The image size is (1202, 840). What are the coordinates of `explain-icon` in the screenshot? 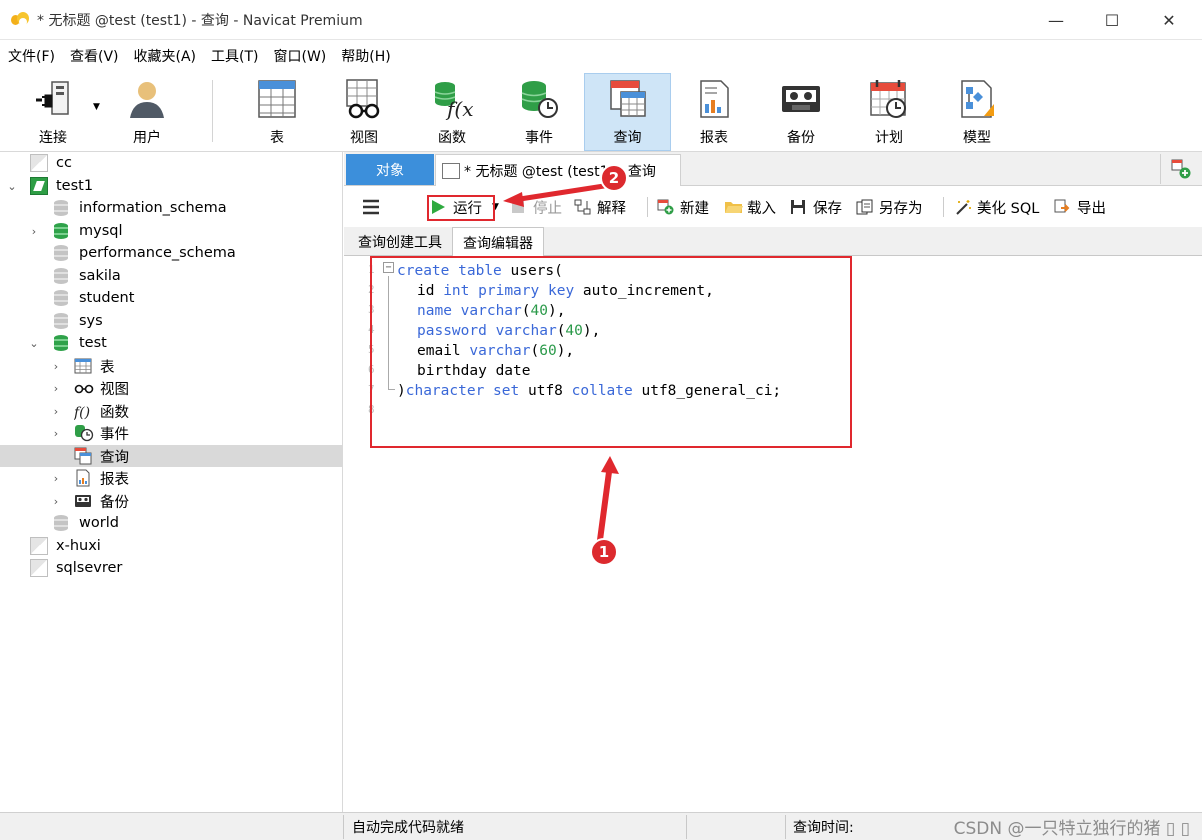 It's located at (583, 207).